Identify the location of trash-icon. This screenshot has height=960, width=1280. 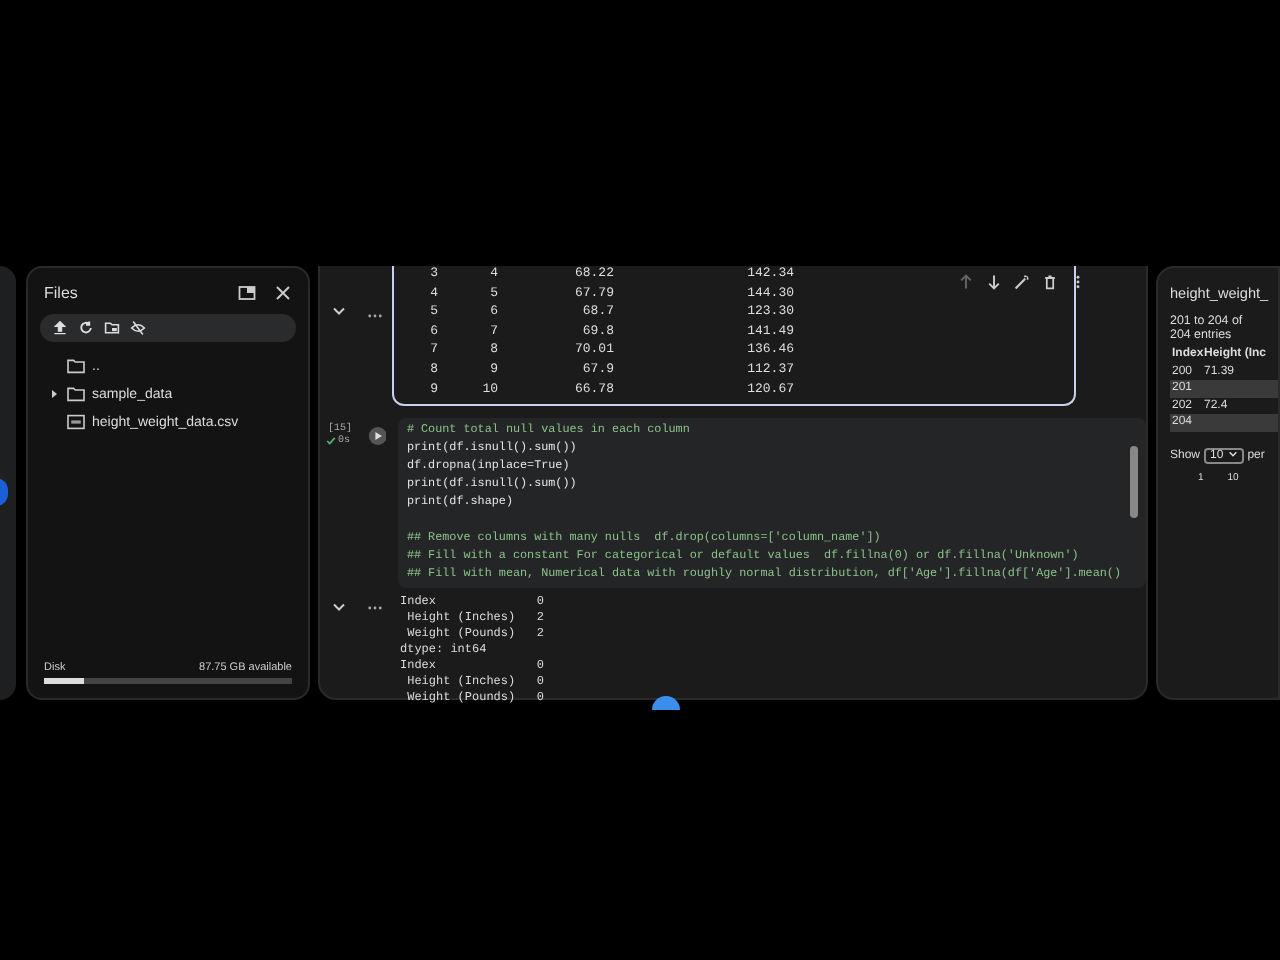
(1050, 282).